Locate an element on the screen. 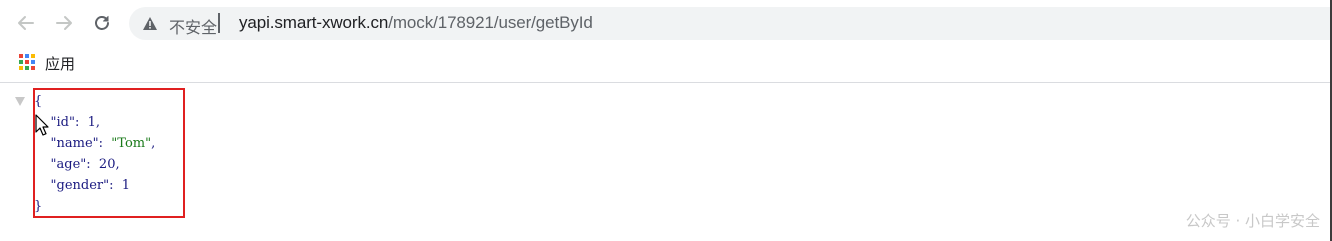 This screenshot has width=1332, height=241. mouse-cursor-icon is located at coordinates (42, 125).